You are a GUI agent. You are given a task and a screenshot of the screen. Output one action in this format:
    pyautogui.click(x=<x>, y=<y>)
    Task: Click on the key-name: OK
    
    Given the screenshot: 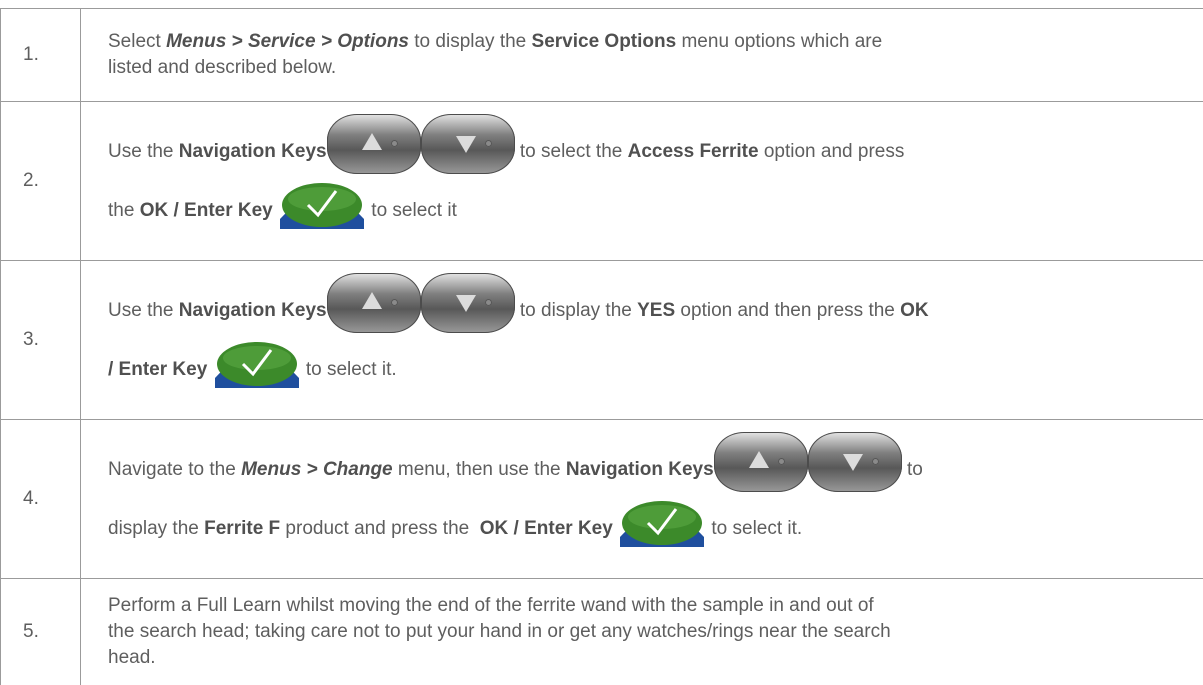 What is the action you would take?
    pyautogui.click(x=914, y=310)
    